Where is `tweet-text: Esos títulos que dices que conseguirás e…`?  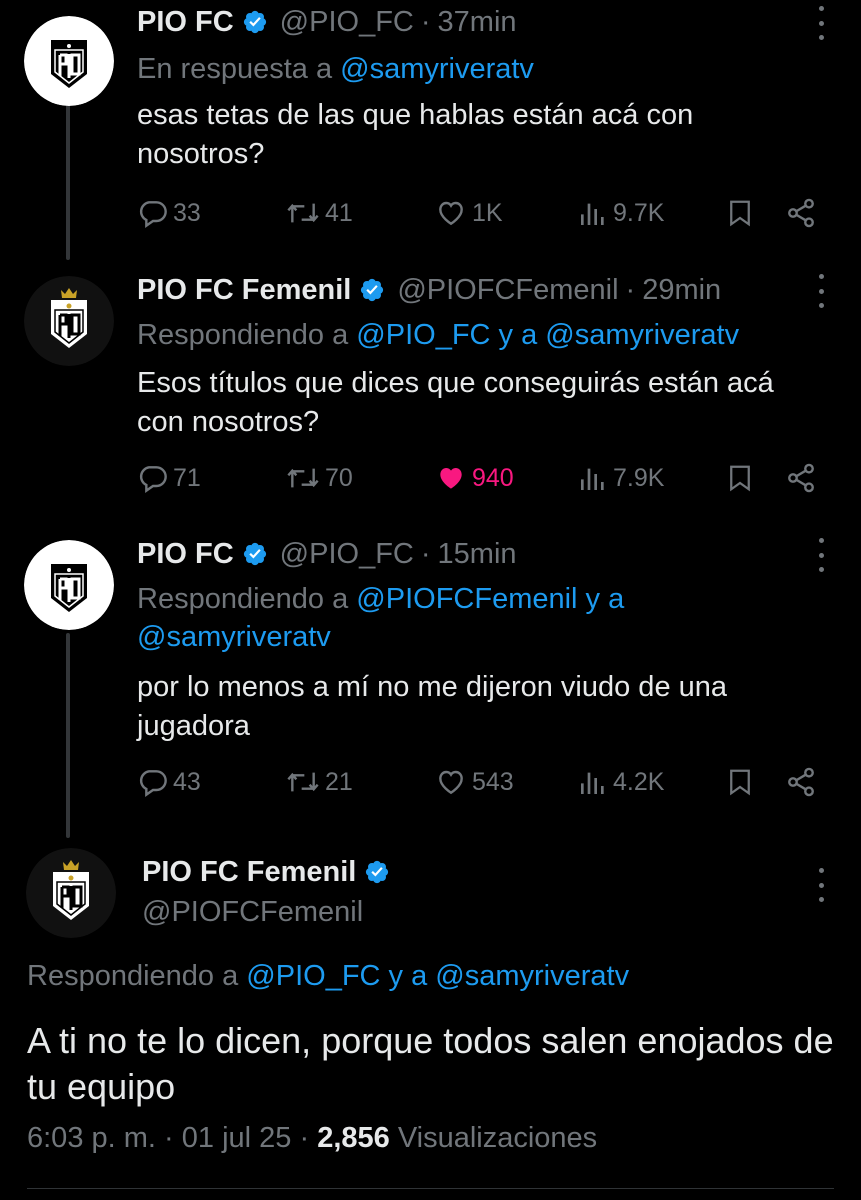 tweet-text: Esos títulos que dices que conseguirás e… is located at coordinates (455, 402).